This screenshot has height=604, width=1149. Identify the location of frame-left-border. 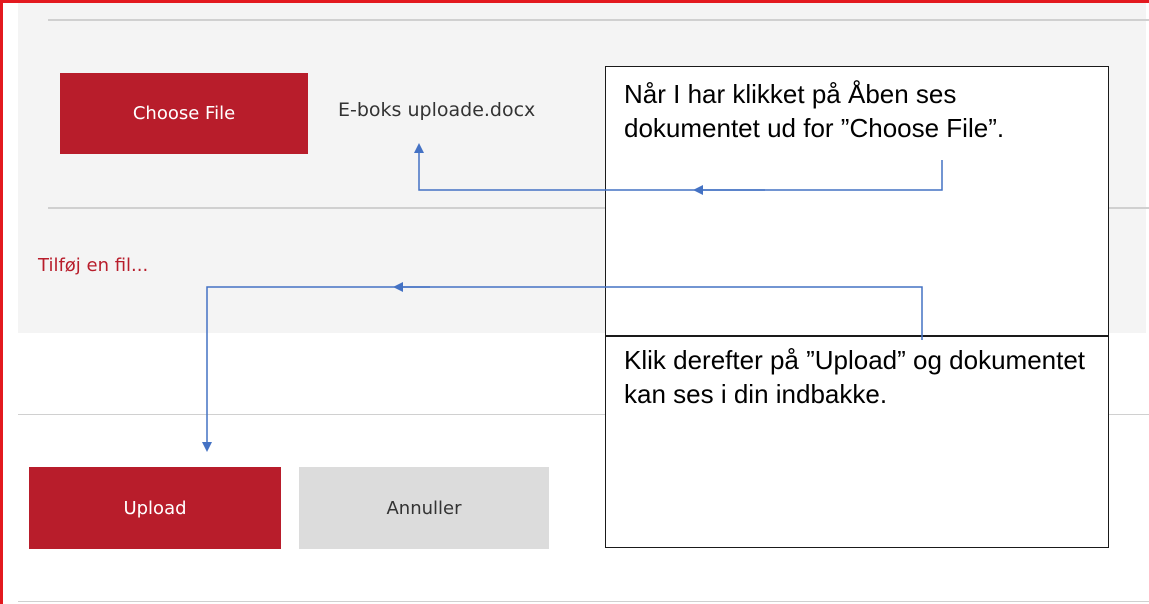
(1, 302).